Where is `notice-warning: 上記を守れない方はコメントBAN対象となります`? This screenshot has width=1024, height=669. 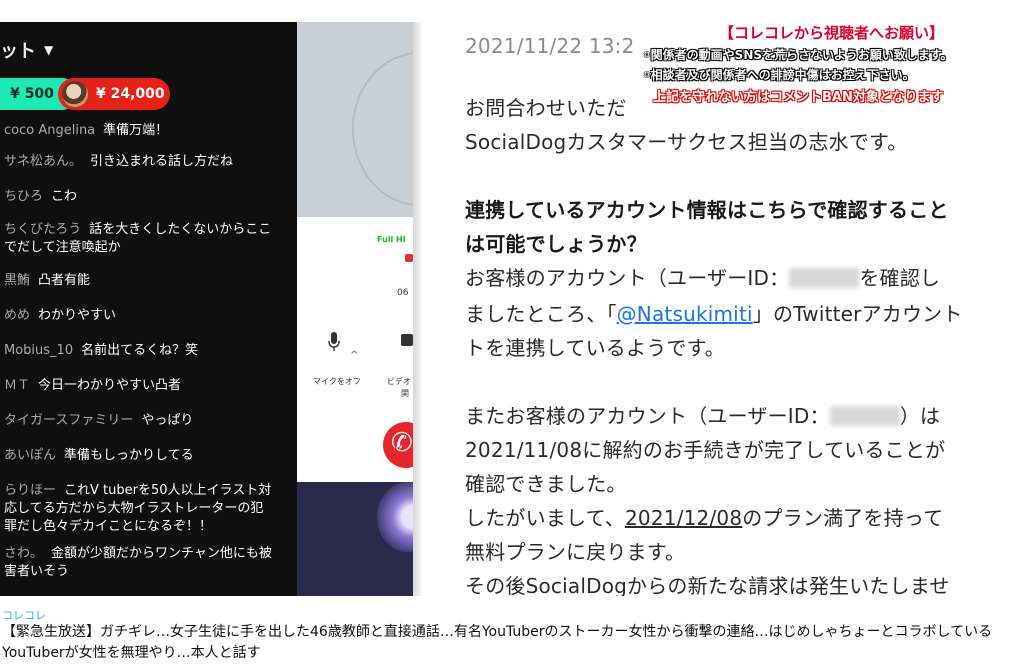
notice-warning: 上記を守れない方はコメントBAN対象となります is located at coordinates (798, 97).